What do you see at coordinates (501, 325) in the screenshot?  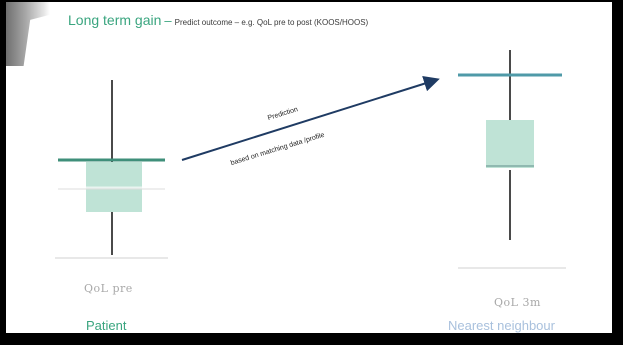 I see `right-caption: Nearest neighbour` at bounding box center [501, 325].